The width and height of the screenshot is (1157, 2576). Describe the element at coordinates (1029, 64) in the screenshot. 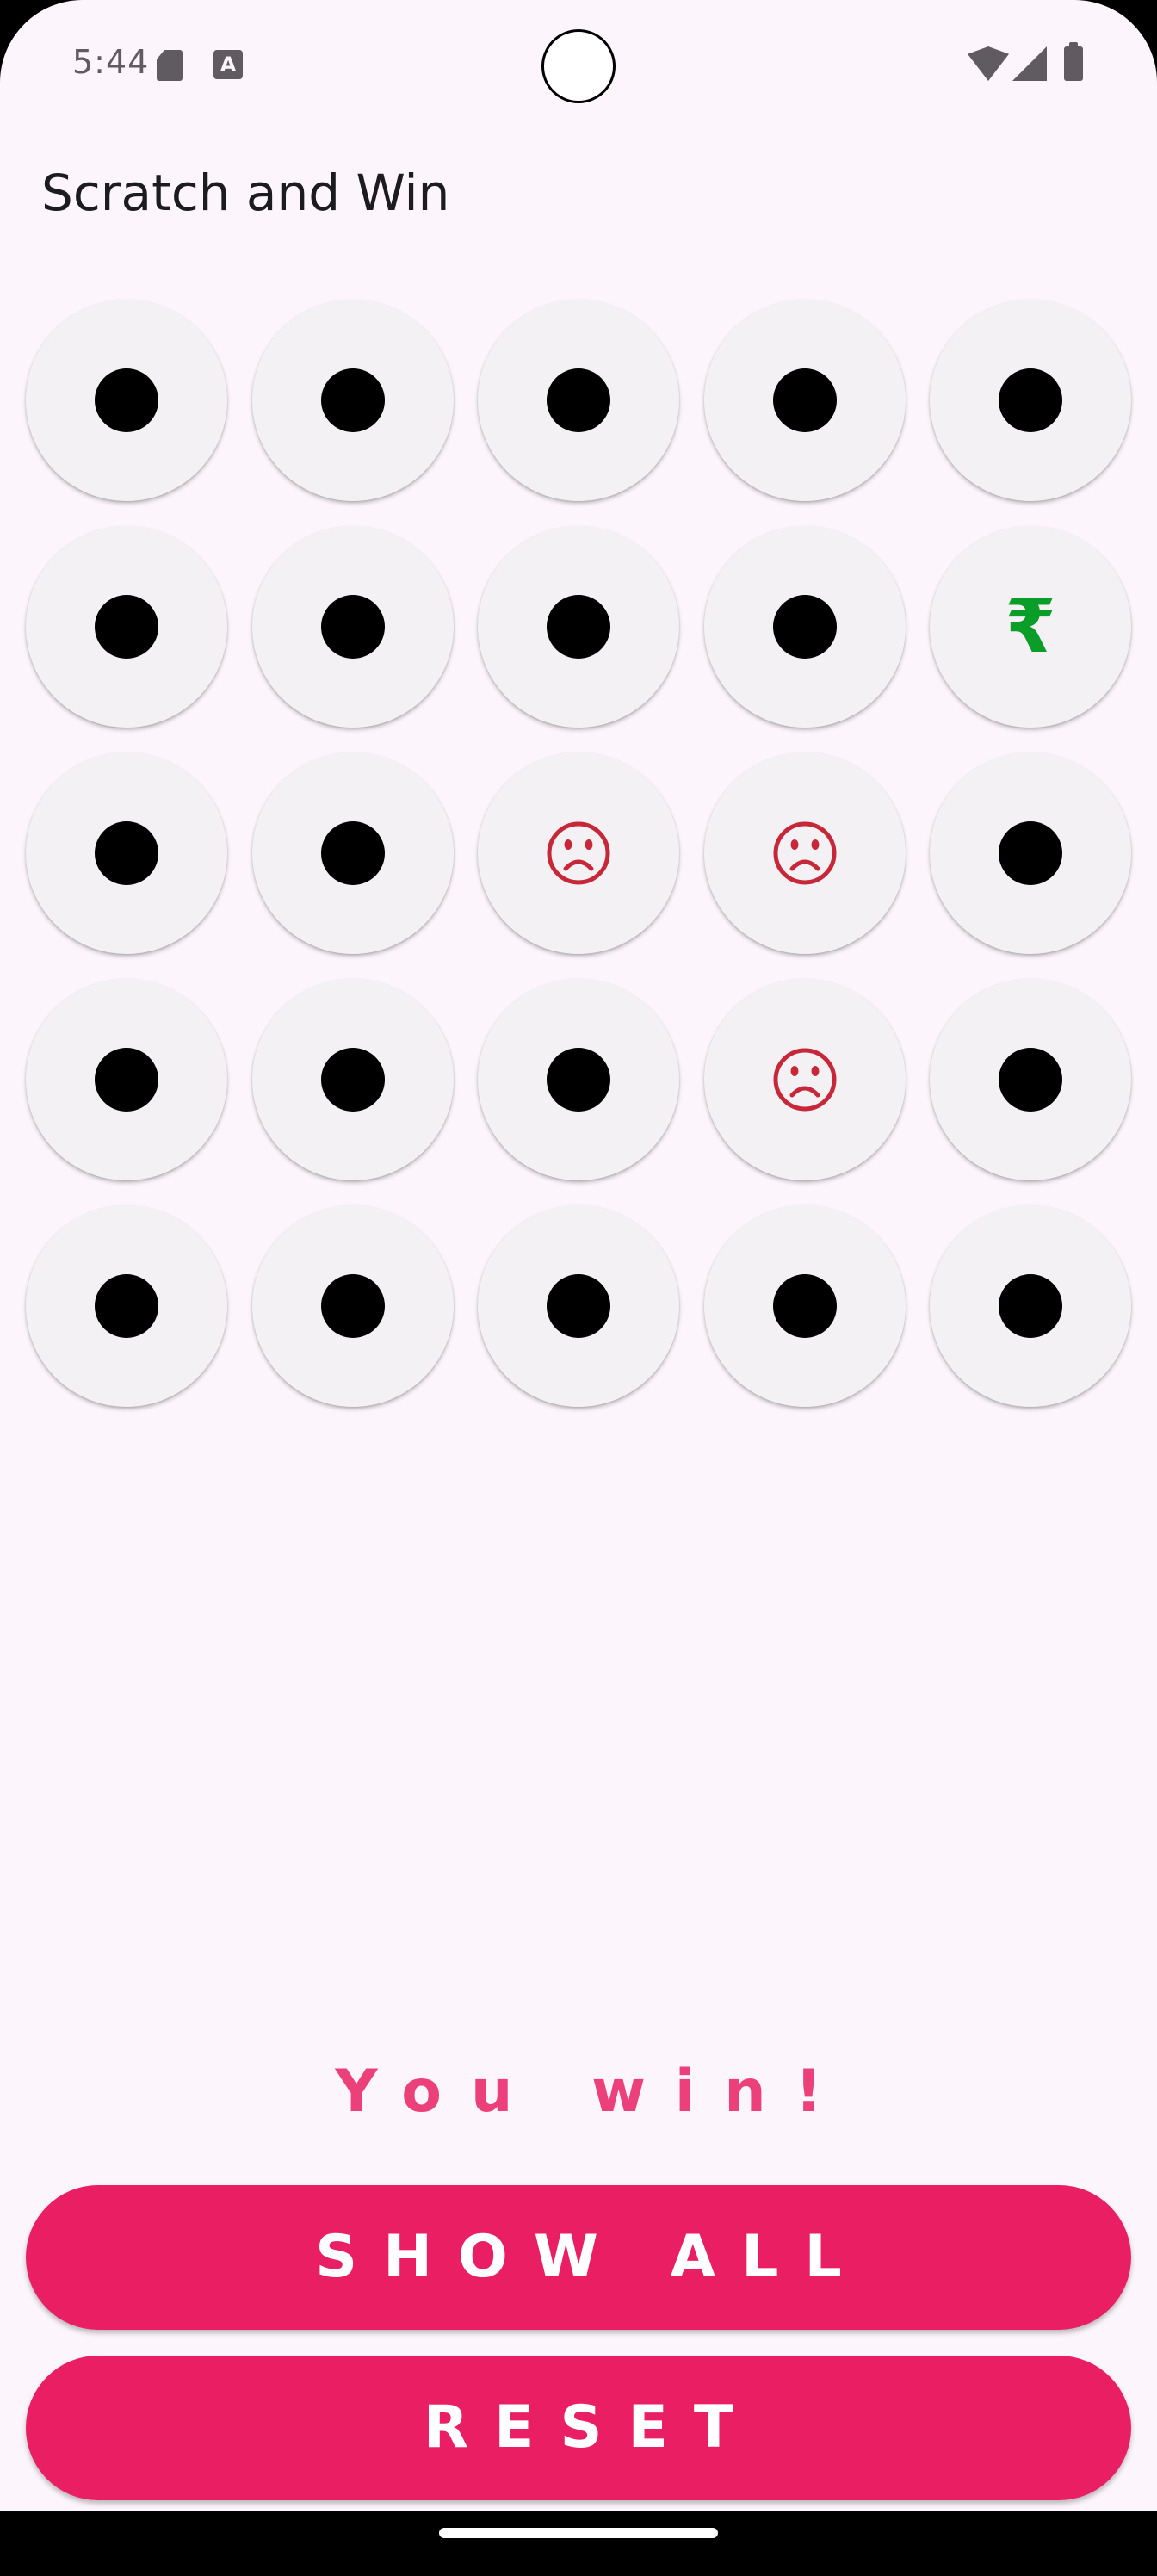

I see `cellular-signal-icon` at that location.